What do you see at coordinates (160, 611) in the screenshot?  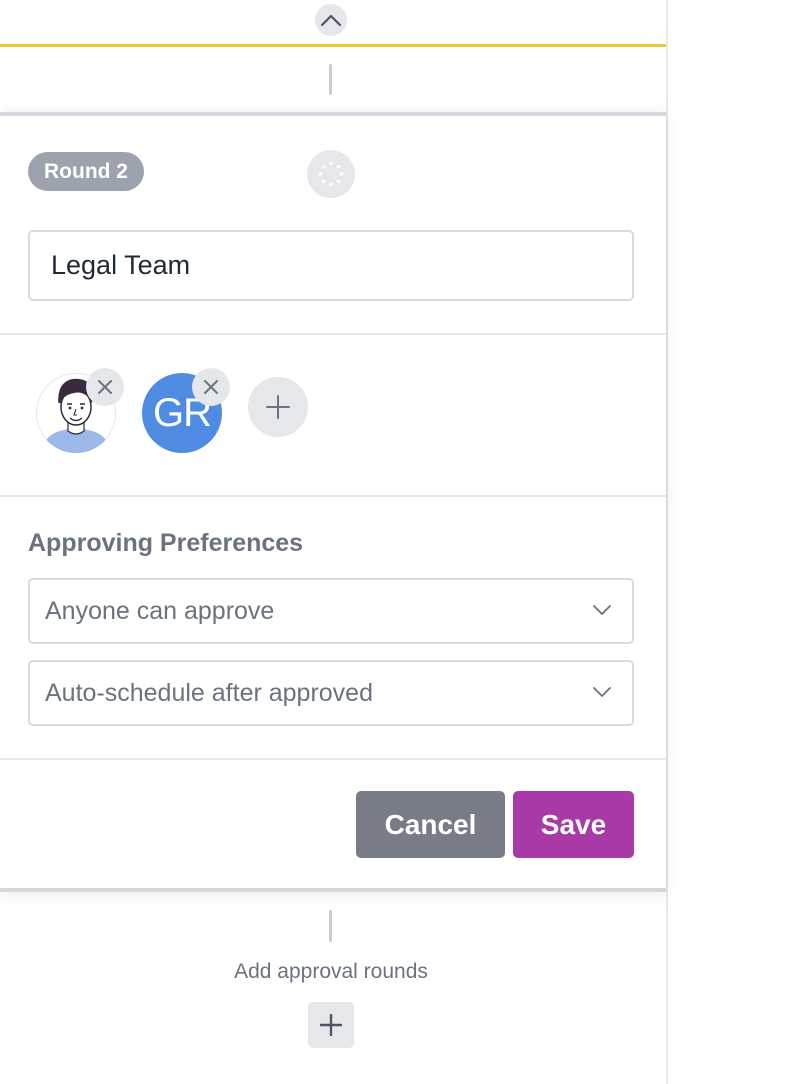 I see `approval-mode-value: Anyone can approve` at bounding box center [160, 611].